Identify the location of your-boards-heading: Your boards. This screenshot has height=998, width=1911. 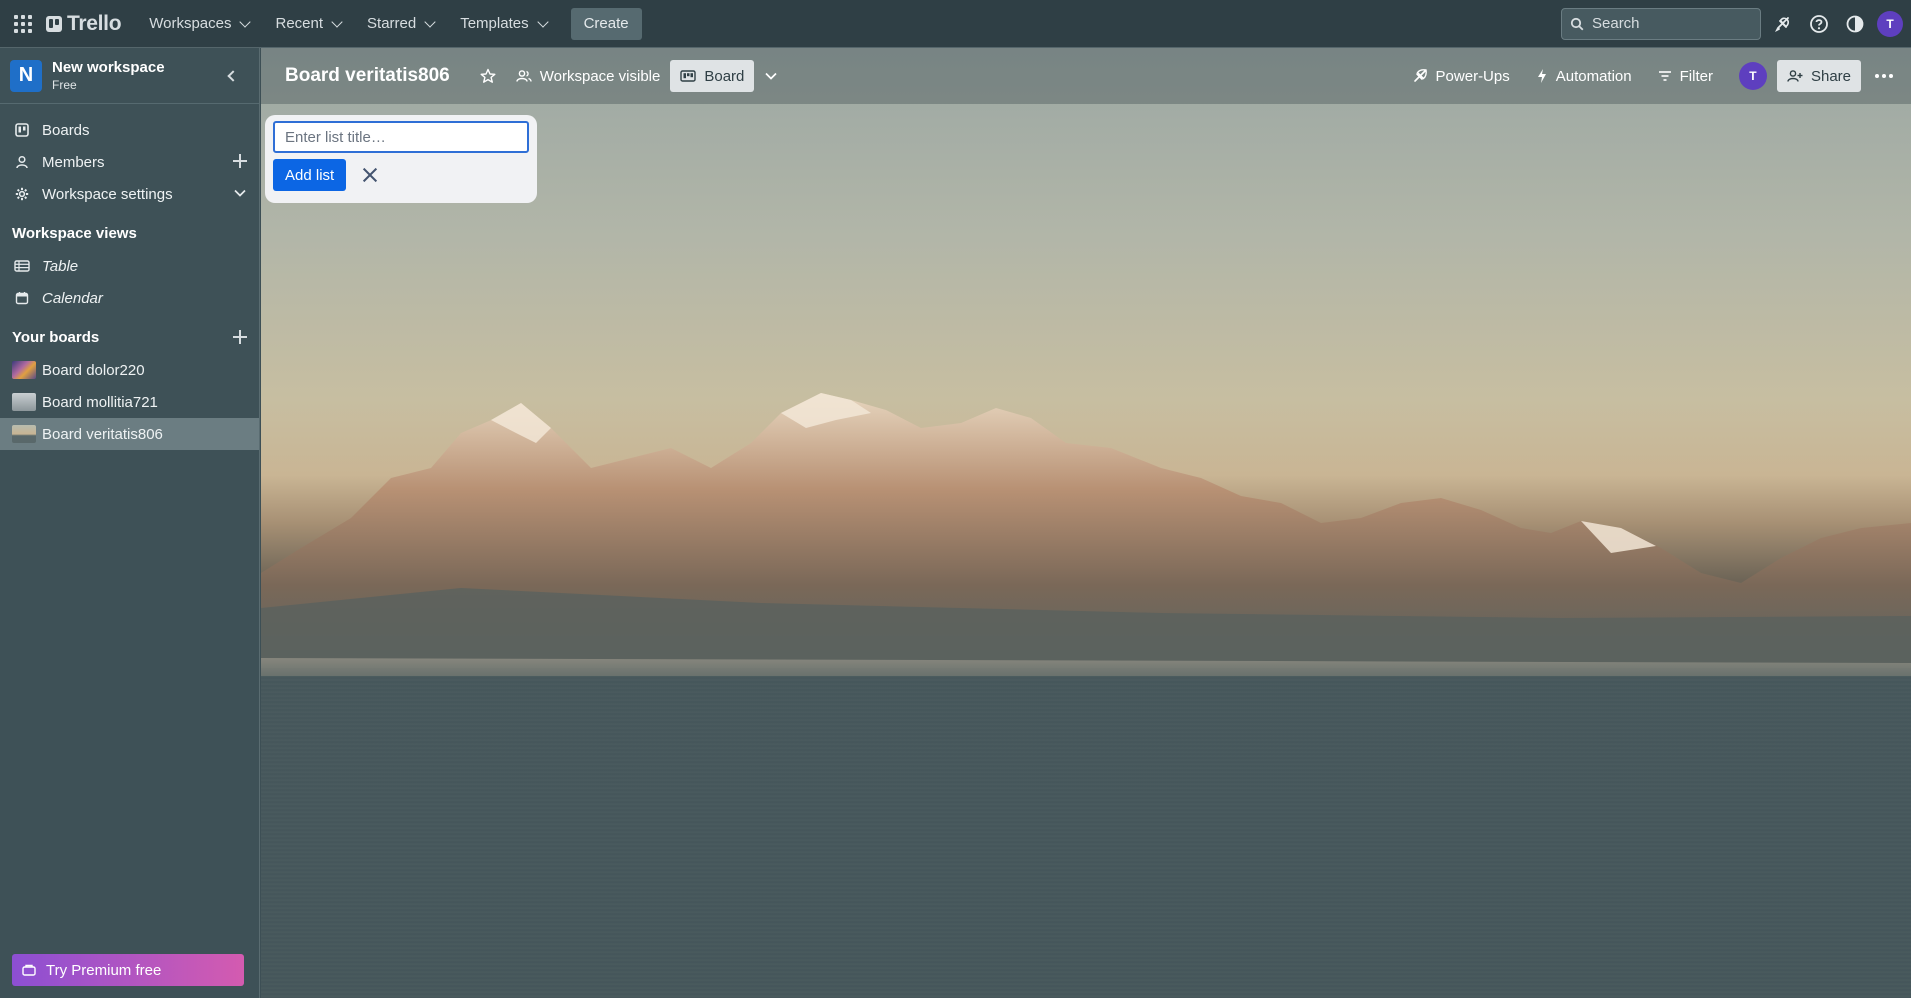
(129, 337).